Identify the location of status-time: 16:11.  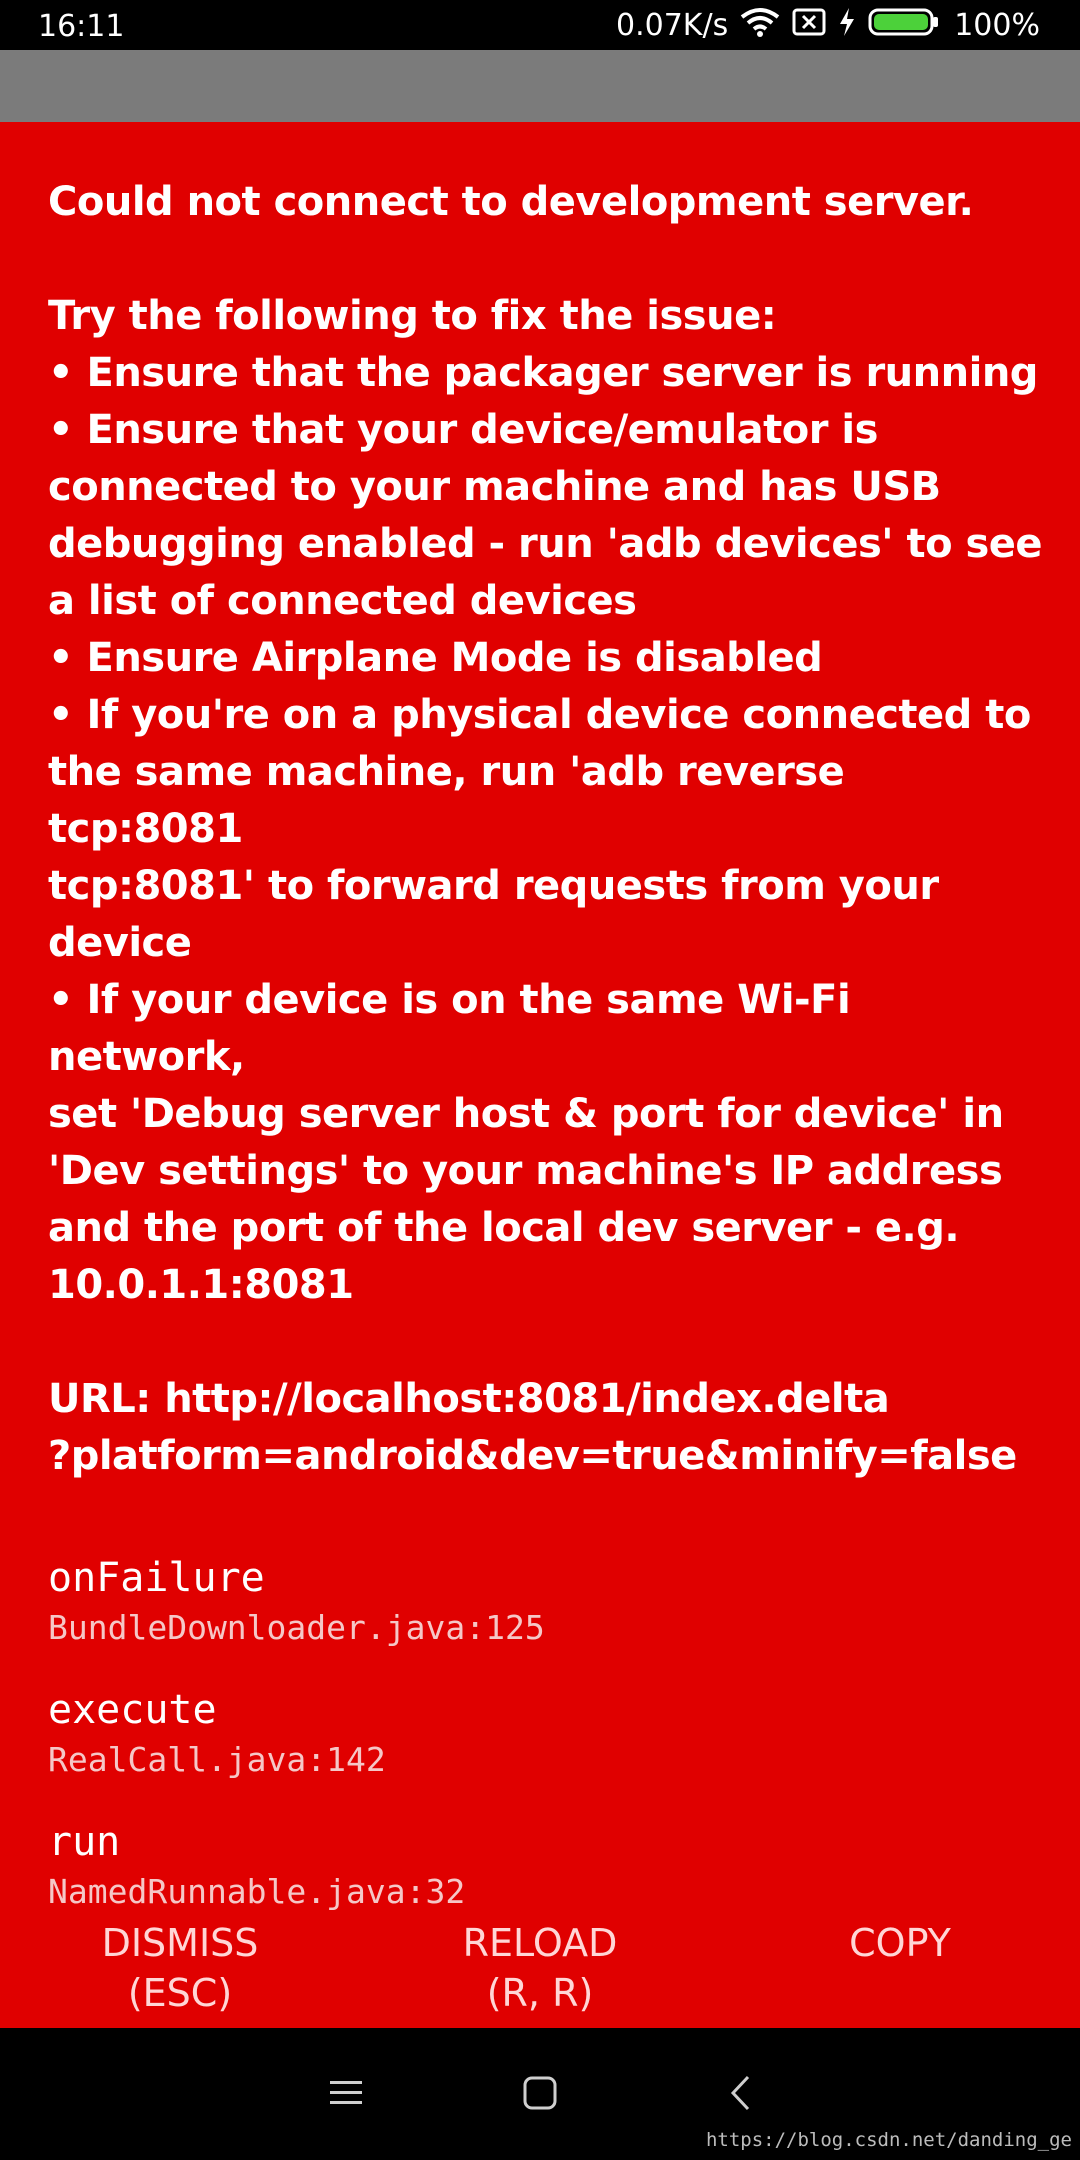
(81, 26).